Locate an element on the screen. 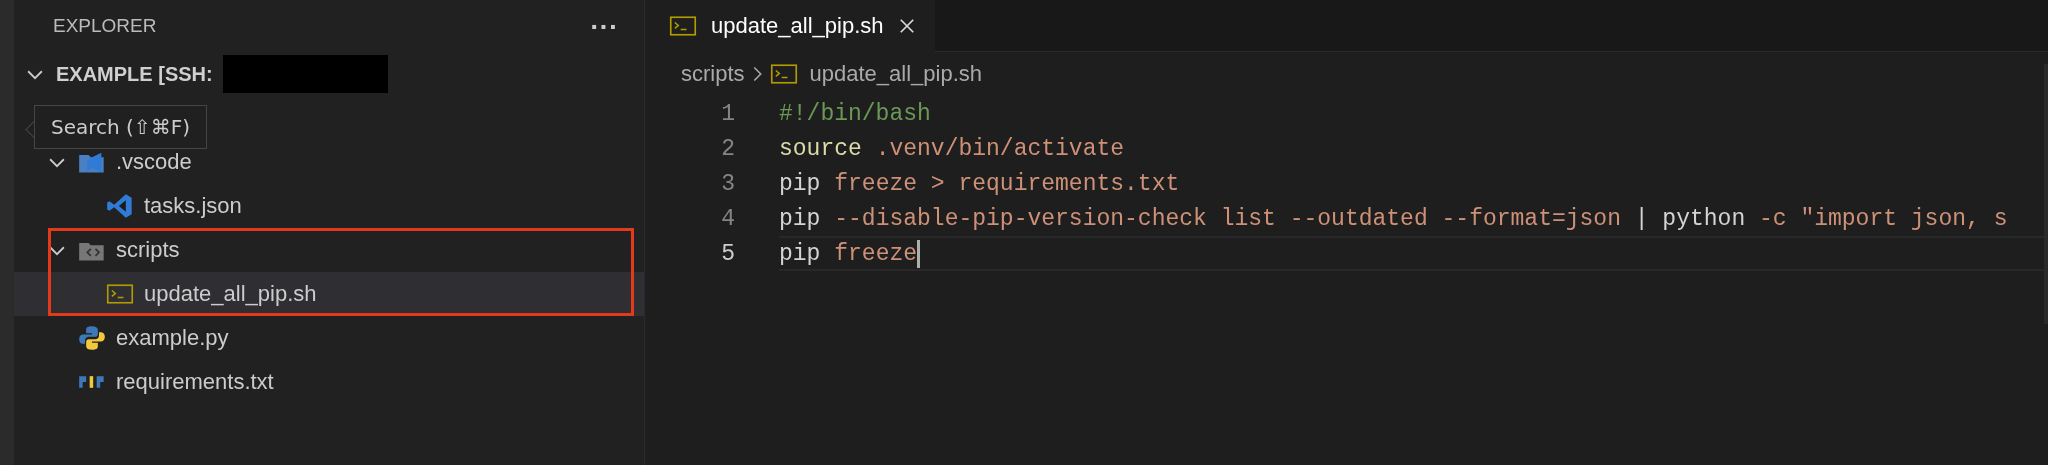 Image resolution: width=2048 pixels, height=465 pixels. line-number: 1 is located at coordinates (727, 113).